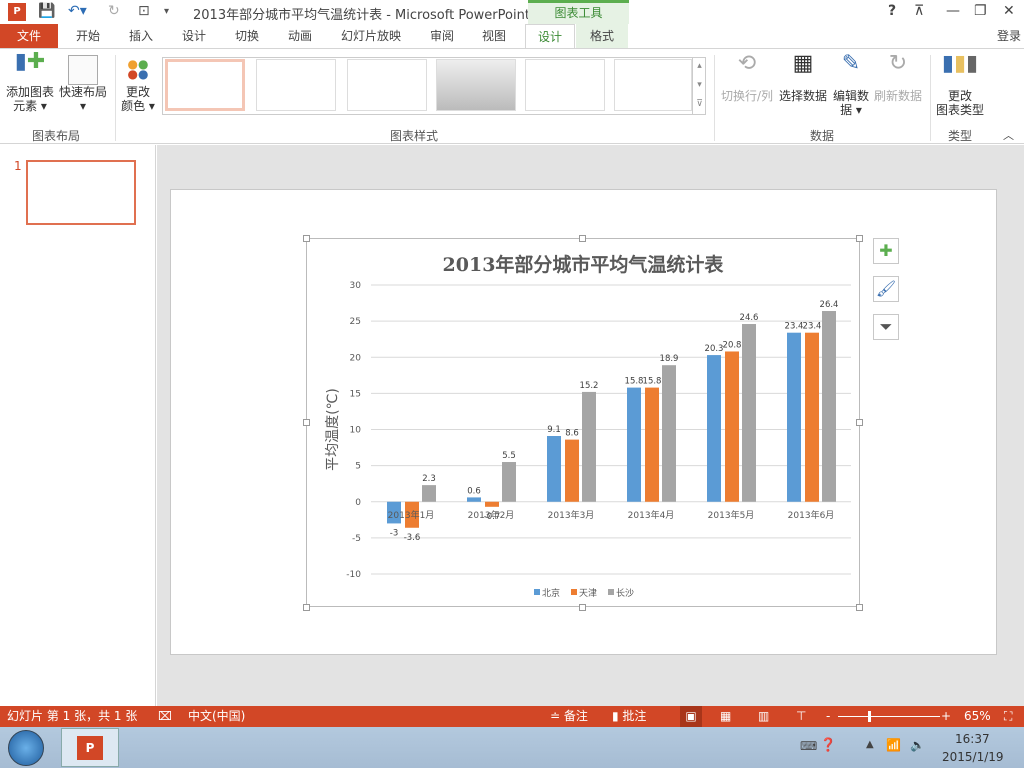 The width and height of the screenshot is (1024, 768). I want to click on refresh-icon: ↻, so click(898, 63).